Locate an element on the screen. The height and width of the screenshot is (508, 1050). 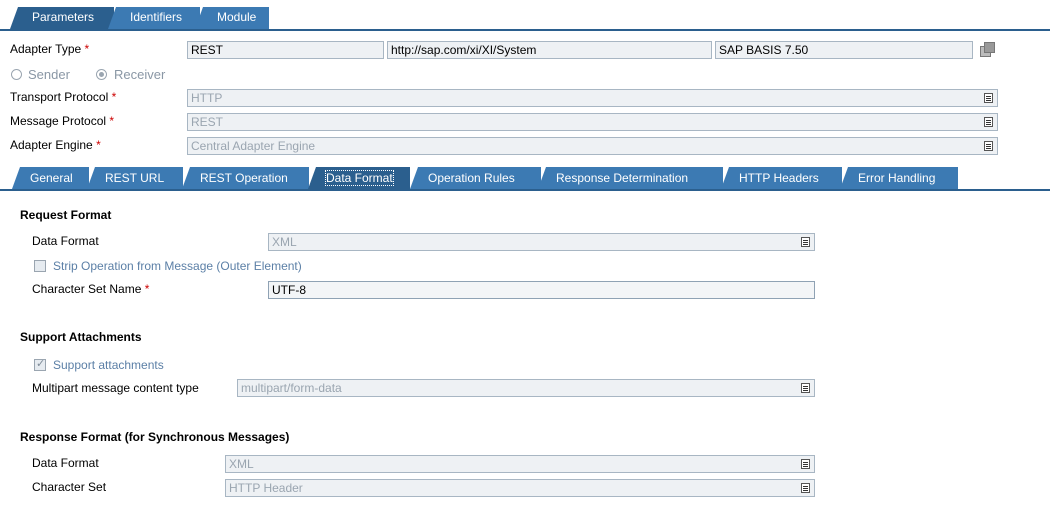
response-charset-label: Character Set is located at coordinates (69, 487).